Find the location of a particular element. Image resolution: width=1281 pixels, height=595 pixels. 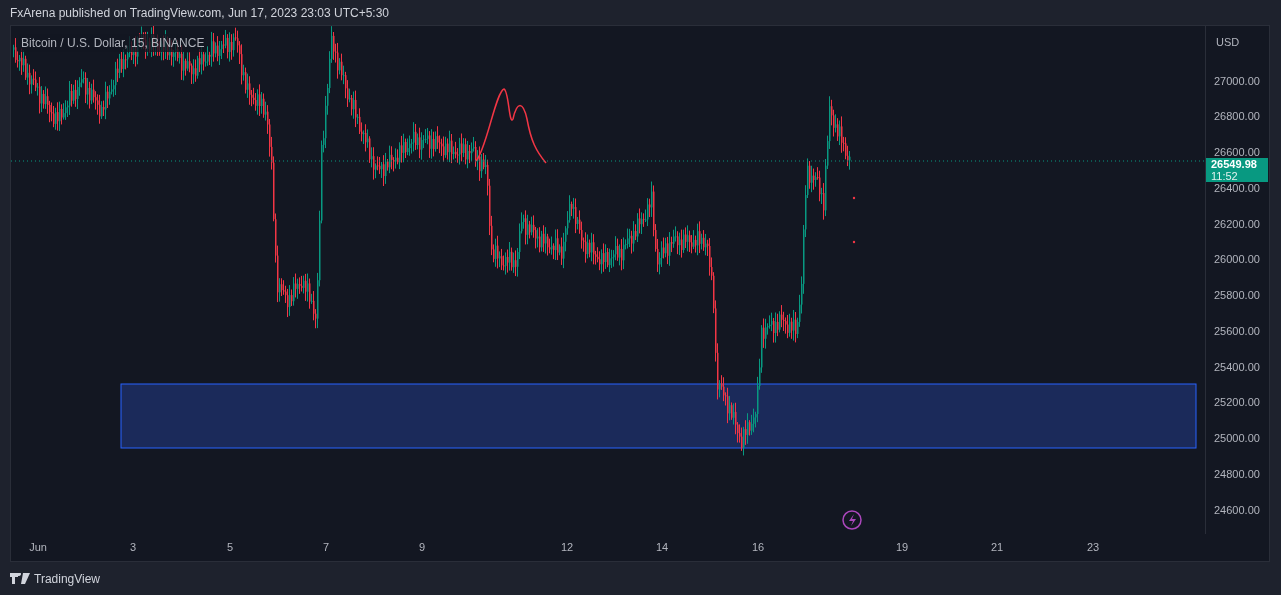

bar-countdown: 11:52 is located at coordinates (1225, 176).